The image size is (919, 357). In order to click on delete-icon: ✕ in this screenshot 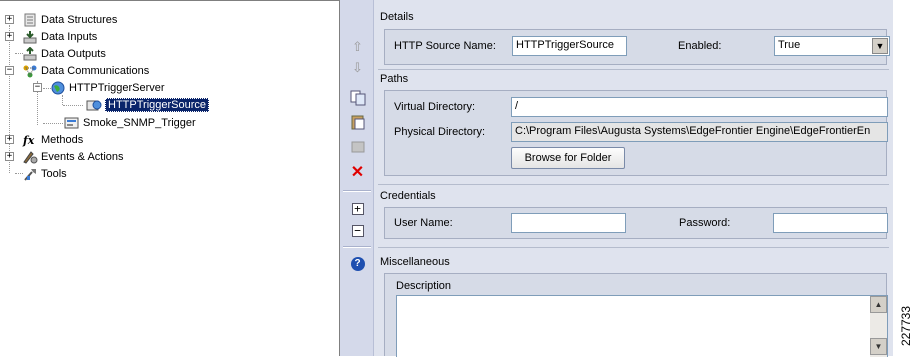, I will do `click(357, 172)`.